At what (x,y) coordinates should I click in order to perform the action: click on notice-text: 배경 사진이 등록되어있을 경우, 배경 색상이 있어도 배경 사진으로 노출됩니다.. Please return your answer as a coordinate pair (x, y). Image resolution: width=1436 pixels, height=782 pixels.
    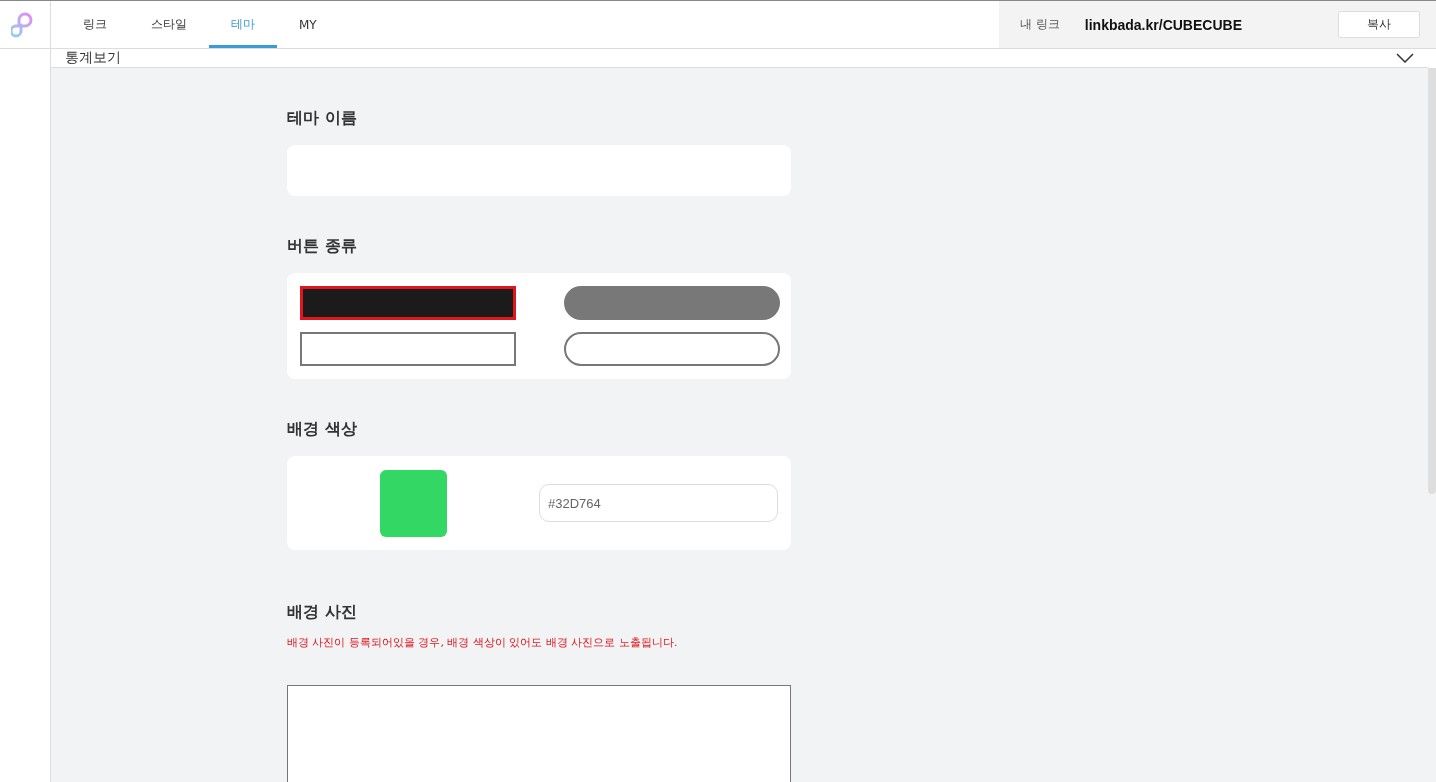
    Looking at the image, I should click on (483, 642).